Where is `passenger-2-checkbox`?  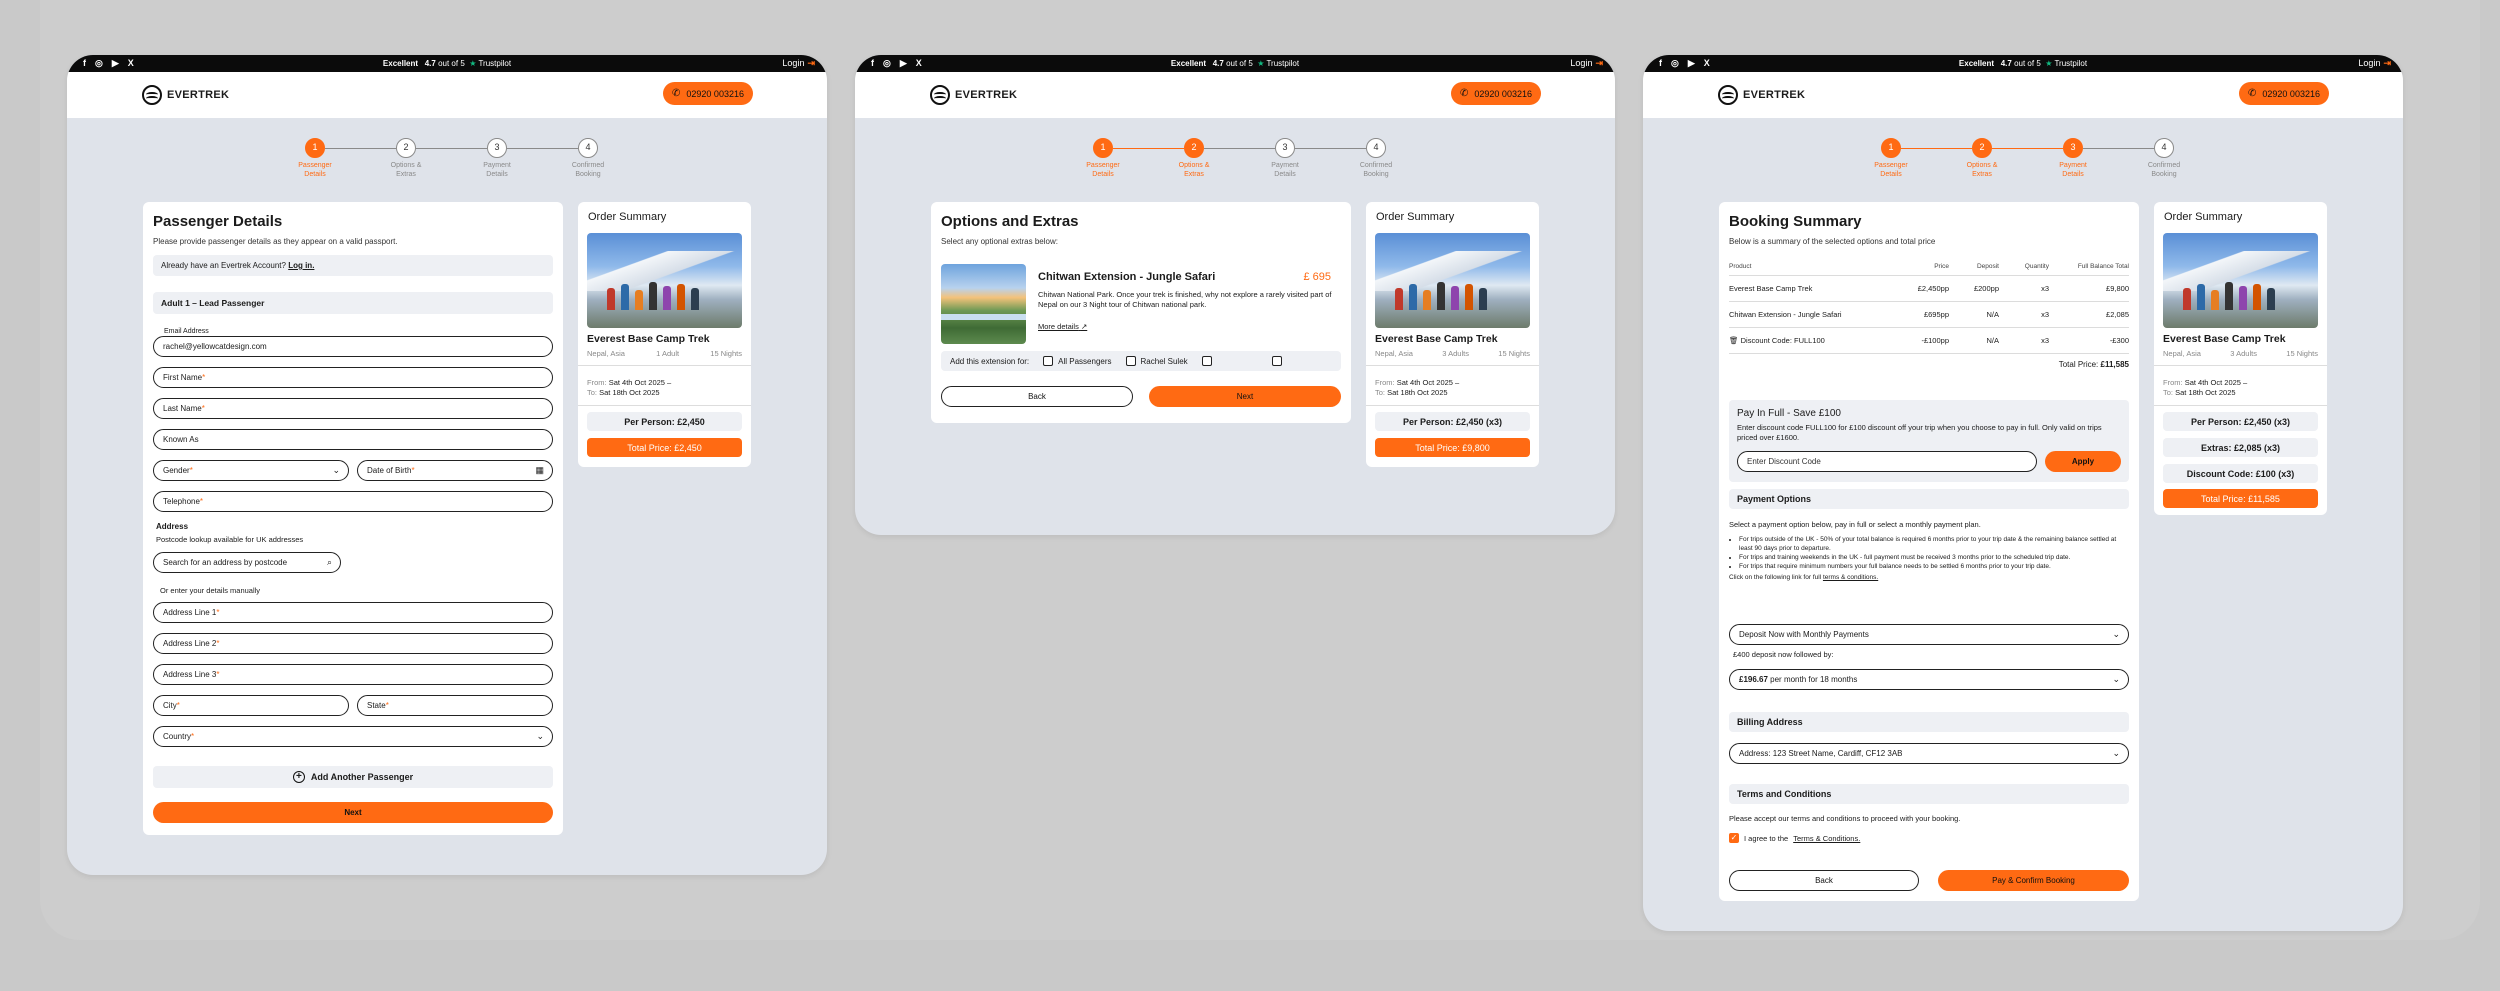 passenger-2-checkbox is located at coordinates (1206, 361).